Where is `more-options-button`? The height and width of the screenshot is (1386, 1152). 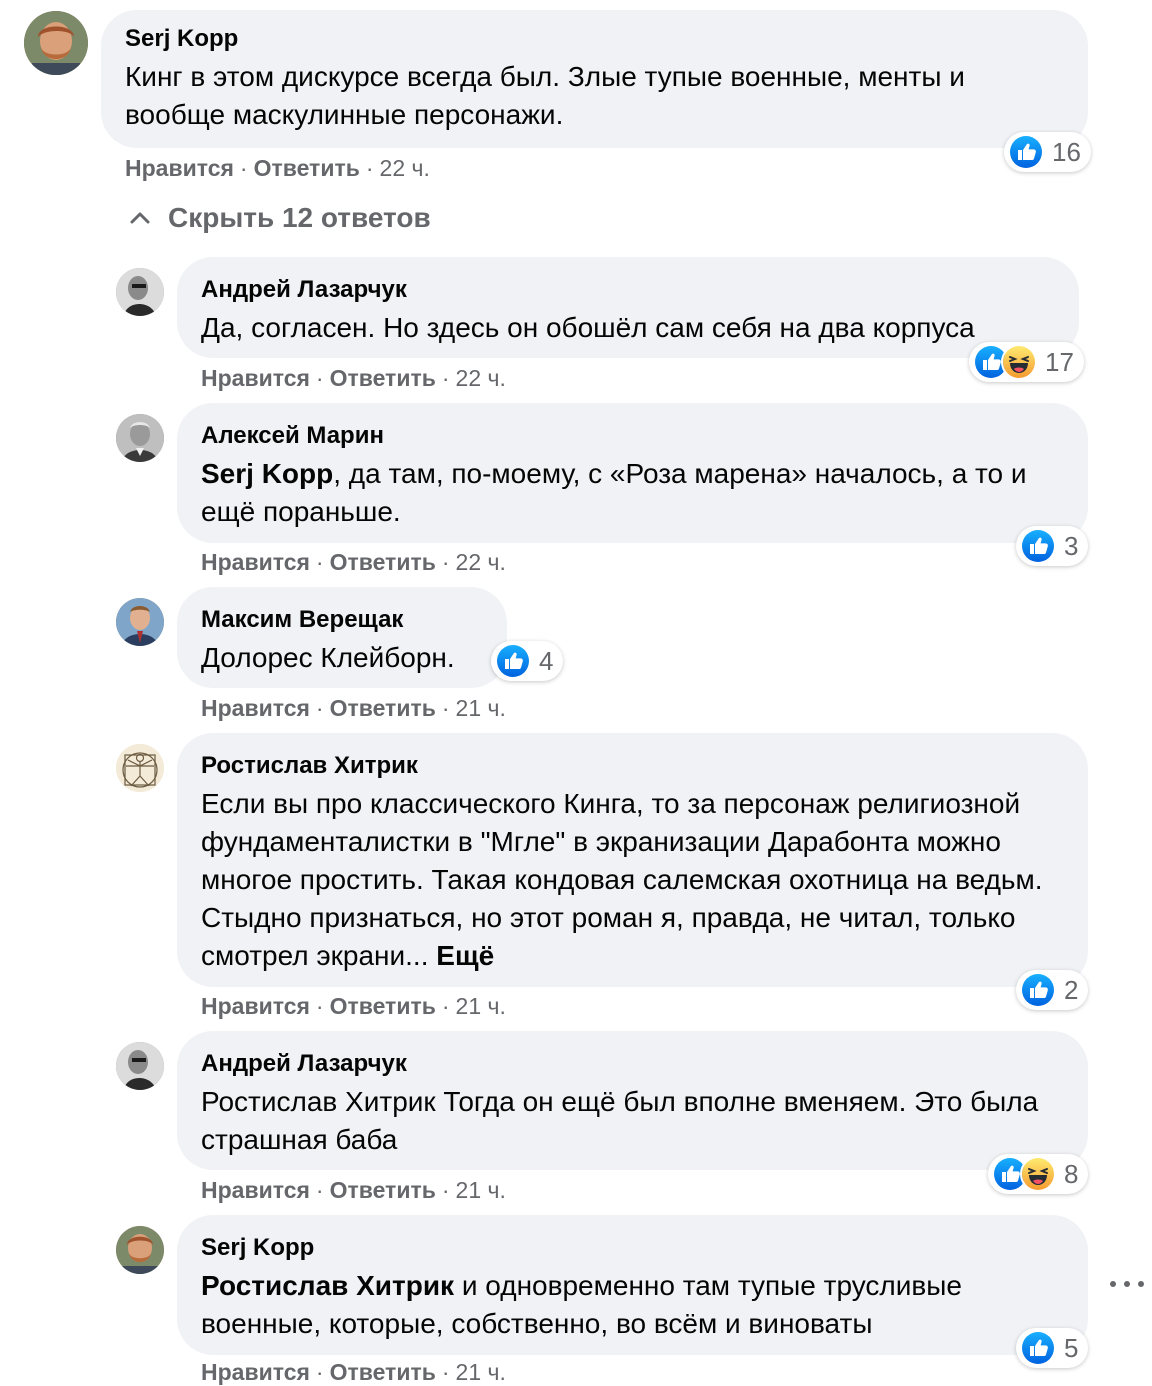
more-options-button is located at coordinates (1127, 1284).